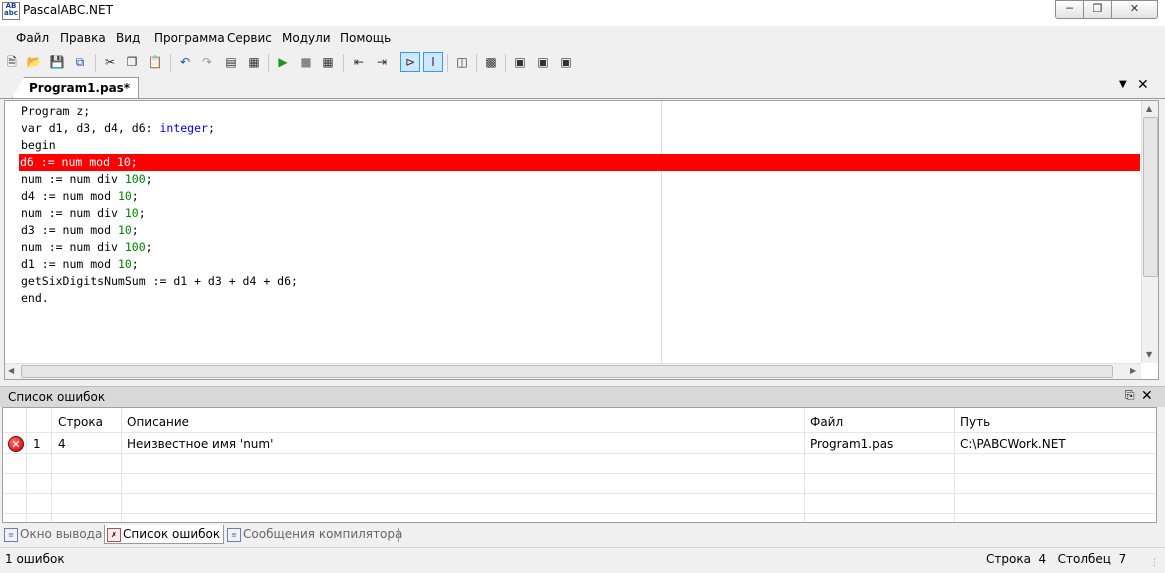  I want to click on tab-error-list: ✗ Список ошибок, so click(164, 534).